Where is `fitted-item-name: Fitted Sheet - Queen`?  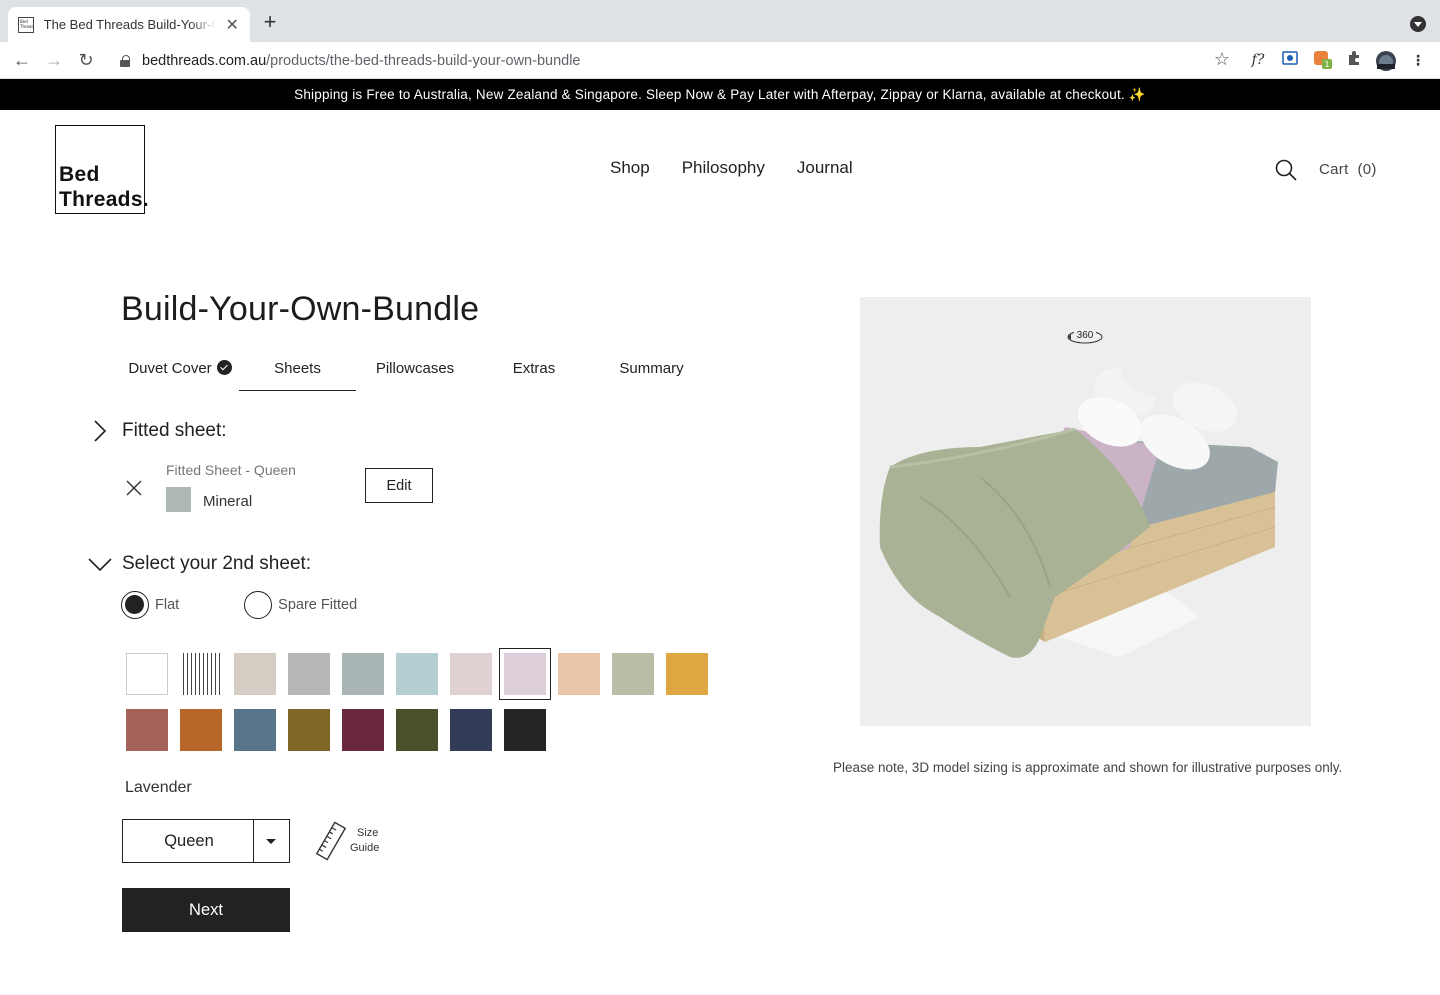
fitted-item-name: Fitted Sheet - Queen is located at coordinates (231, 470).